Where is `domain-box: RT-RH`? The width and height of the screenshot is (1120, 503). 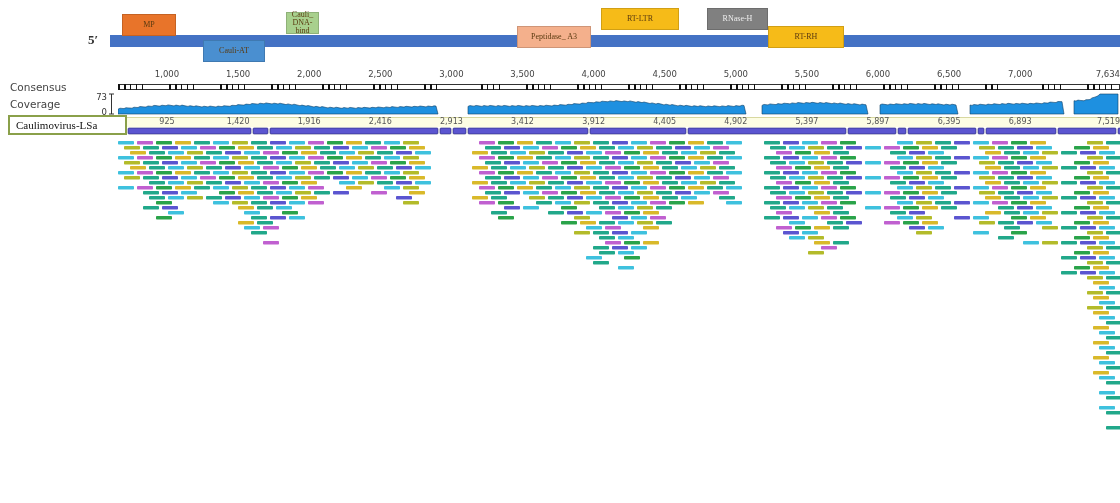 domain-box: RT-RH is located at coordinates (806, 37).